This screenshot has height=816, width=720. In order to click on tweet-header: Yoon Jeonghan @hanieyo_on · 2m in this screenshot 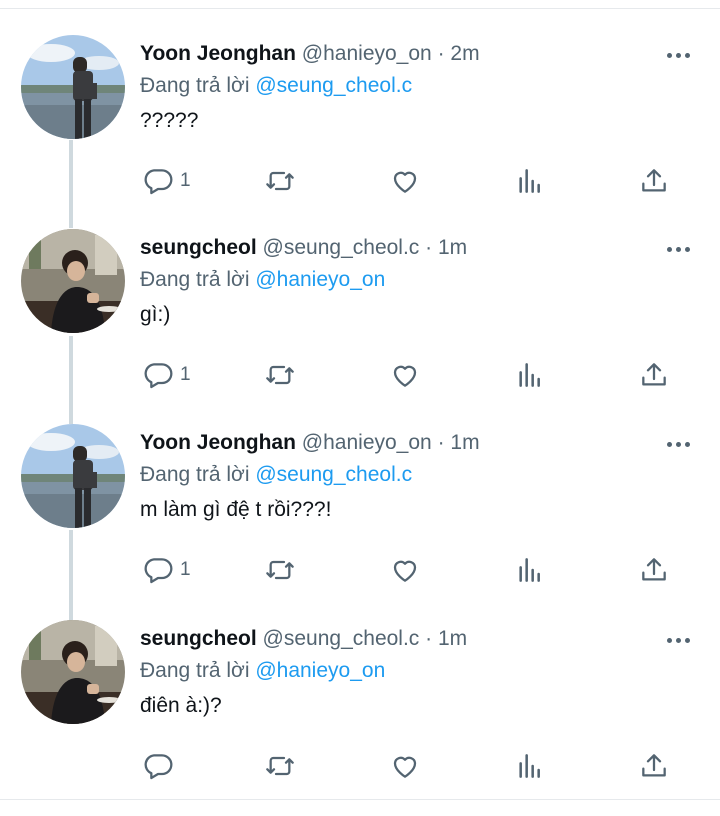, I will do `click(310, 54)`.